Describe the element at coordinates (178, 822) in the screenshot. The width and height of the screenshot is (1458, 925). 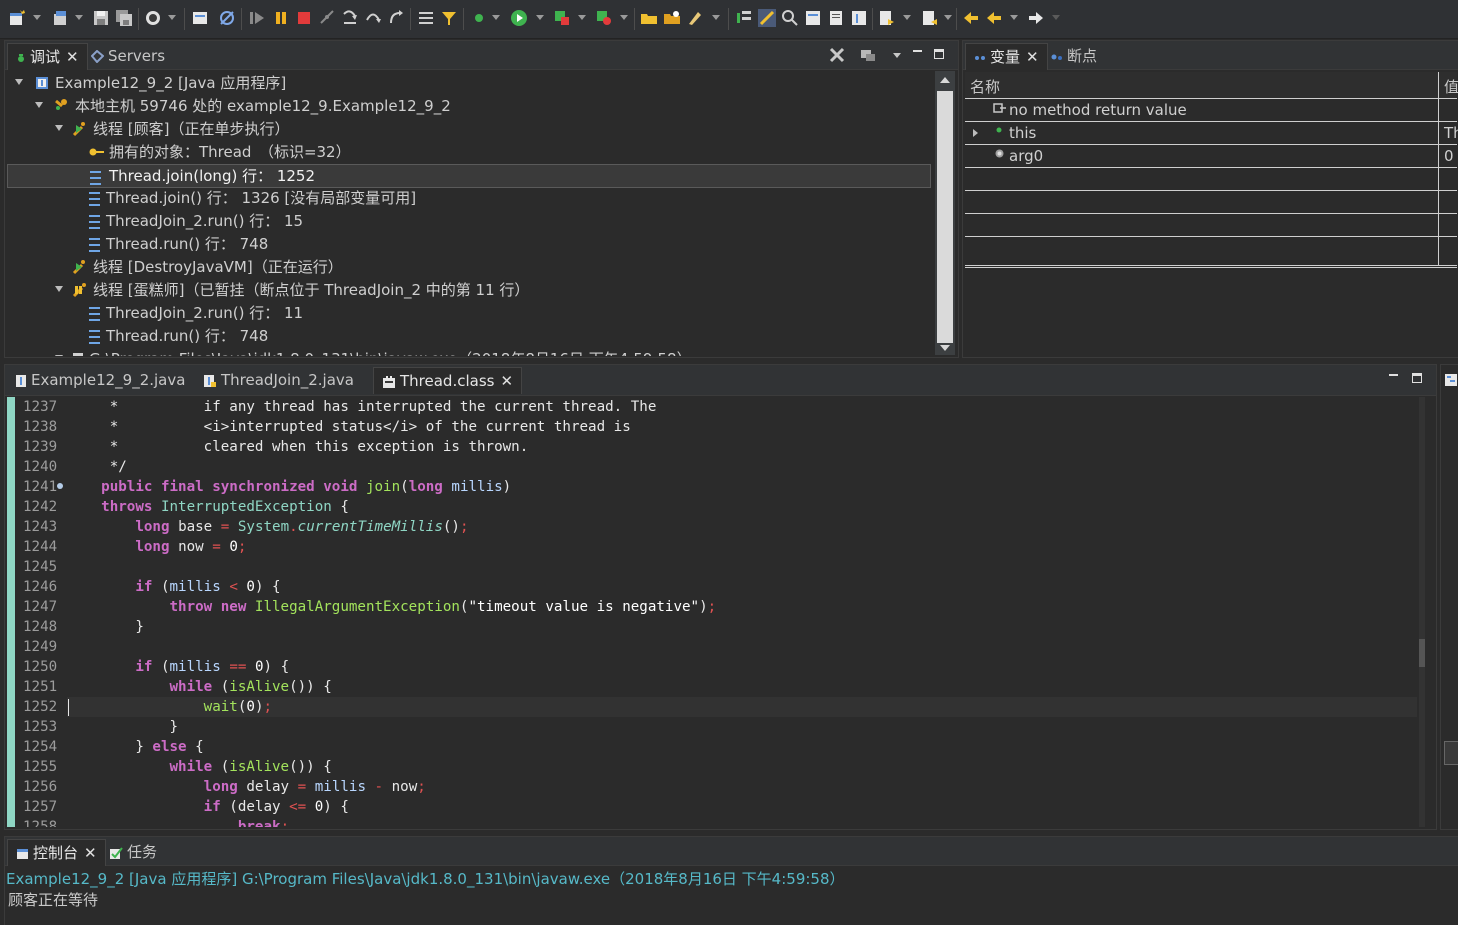
I see `code-line: break;` at that location.